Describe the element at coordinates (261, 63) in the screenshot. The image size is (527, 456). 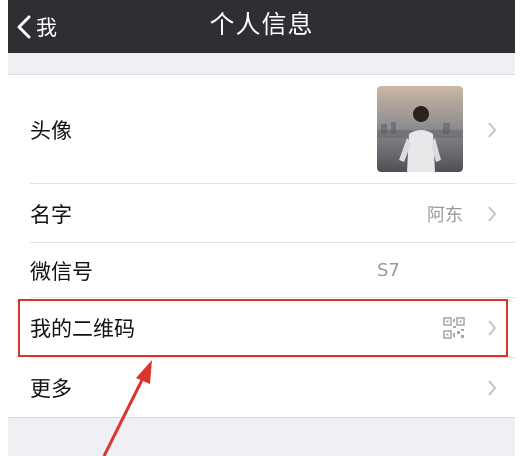
I see `section-gap-top` at that location.